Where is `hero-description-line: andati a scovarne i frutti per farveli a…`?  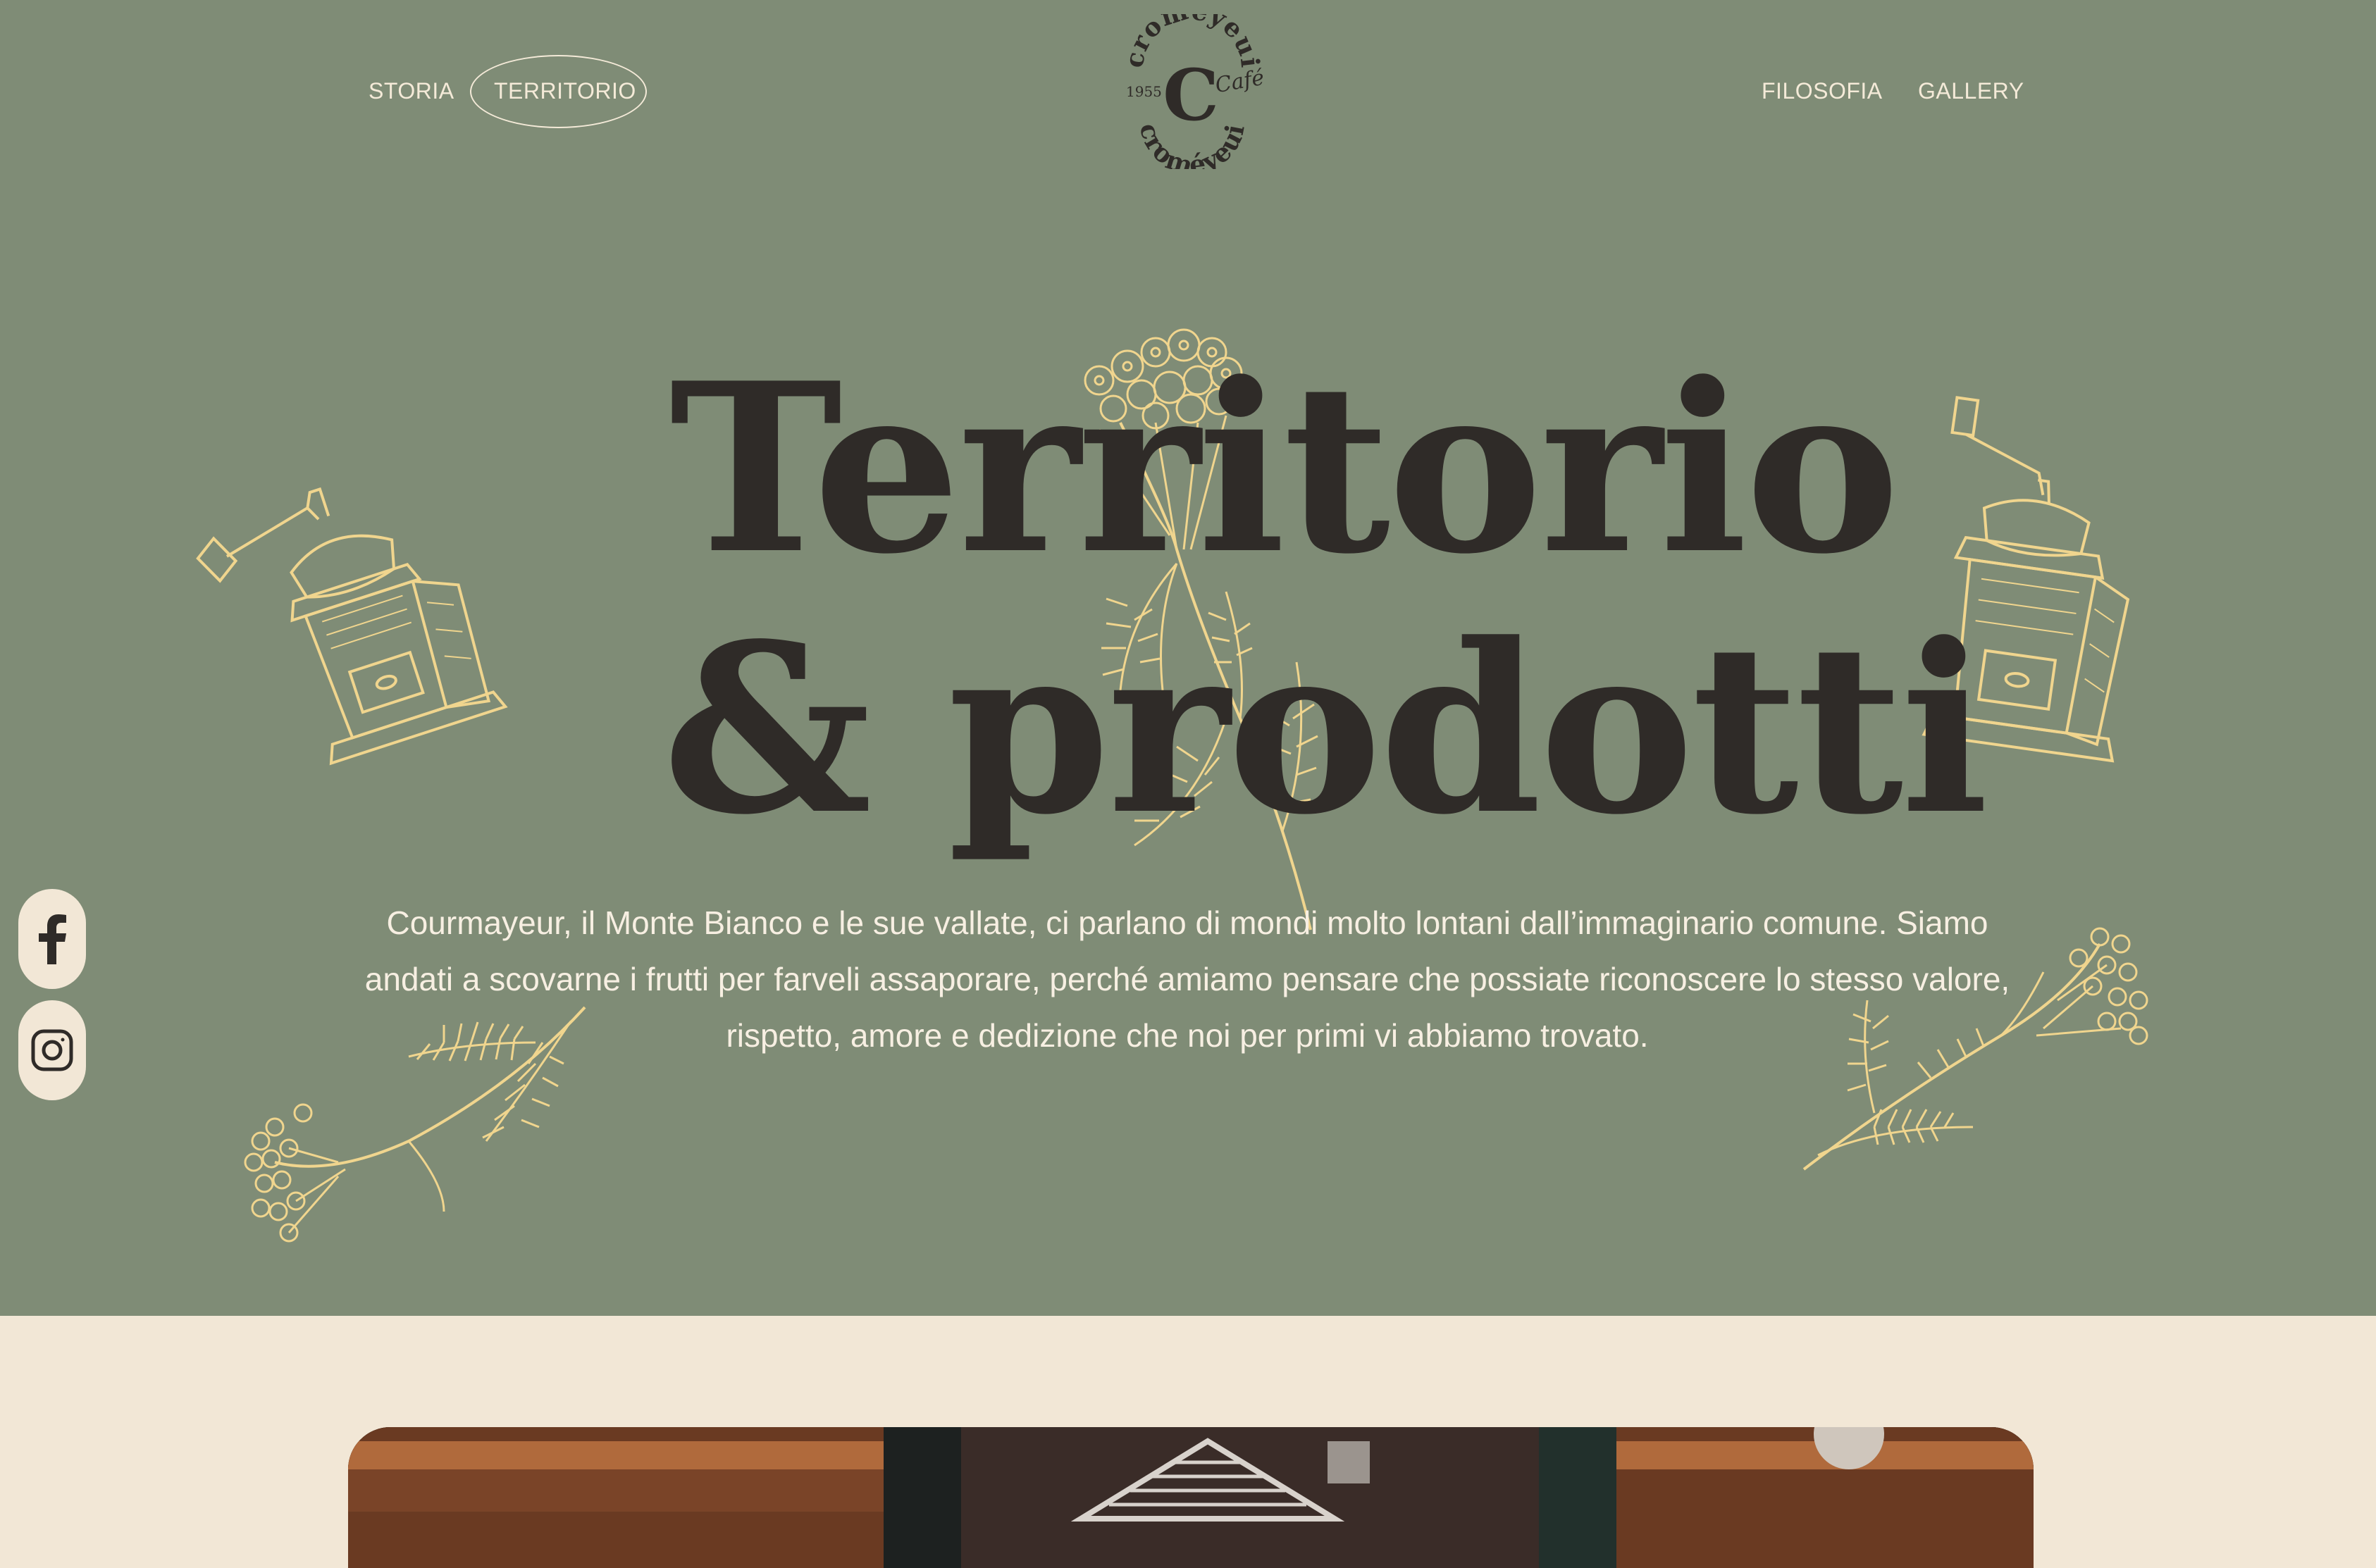
hero-description-line: andati a scovarne i frutti per farveli a… is located at coordinates (1187, 979).